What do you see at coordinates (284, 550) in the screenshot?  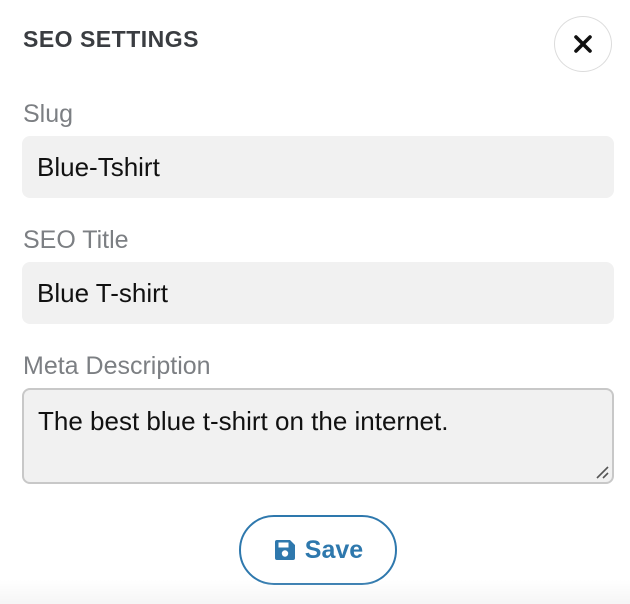 I see `floppy-disk-icon` at bounding box center [284, 550].